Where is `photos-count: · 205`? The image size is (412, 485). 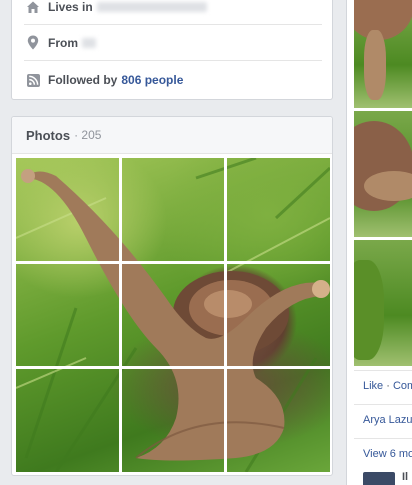 photos-count: · 205 is located at coordinates (88, 135).